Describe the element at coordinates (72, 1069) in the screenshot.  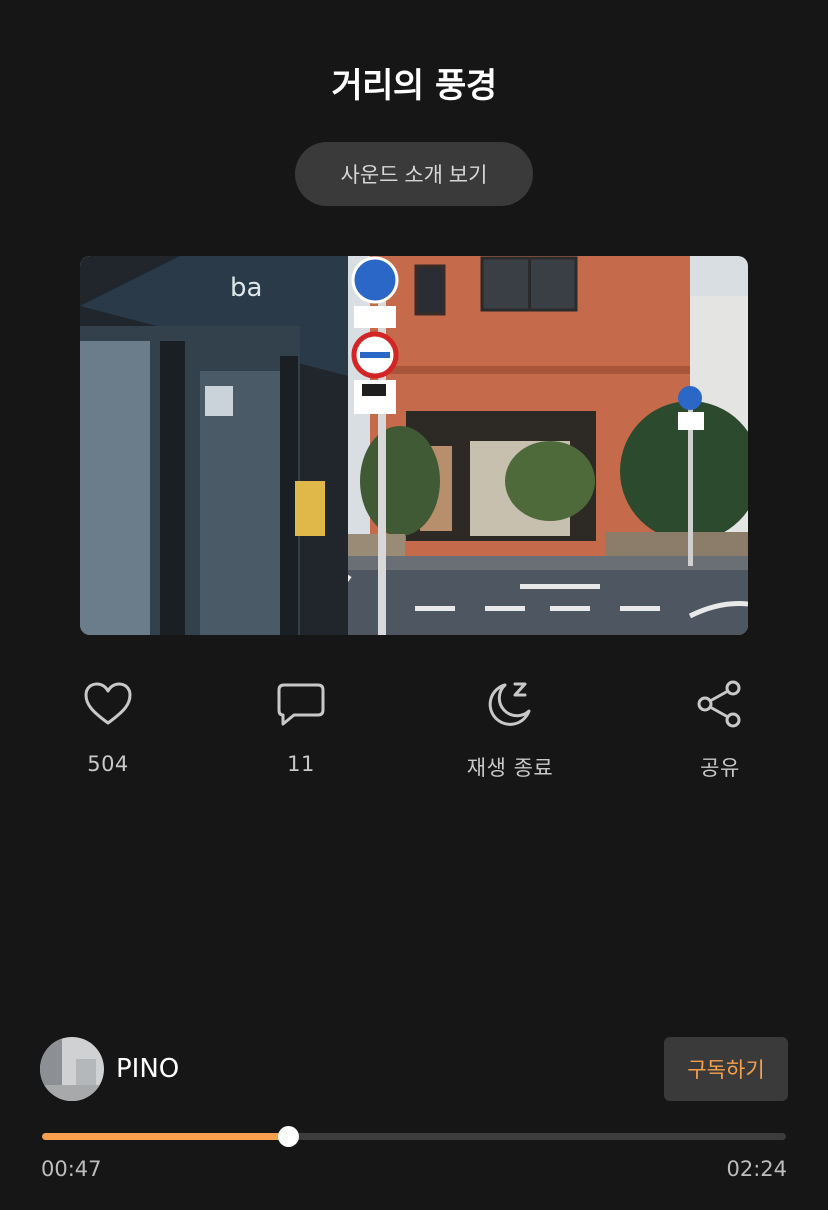
I see `avatar` at that location.